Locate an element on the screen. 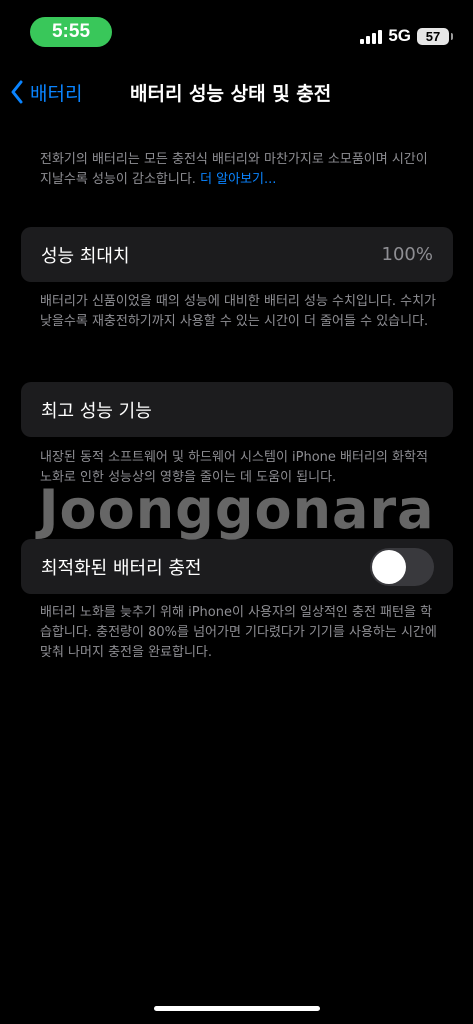 Image resolution: width=473 pixels, height=1024 pixels. optimized-charging-label: 최적화된 배터리 충전 is located at coordinates (121, 568).